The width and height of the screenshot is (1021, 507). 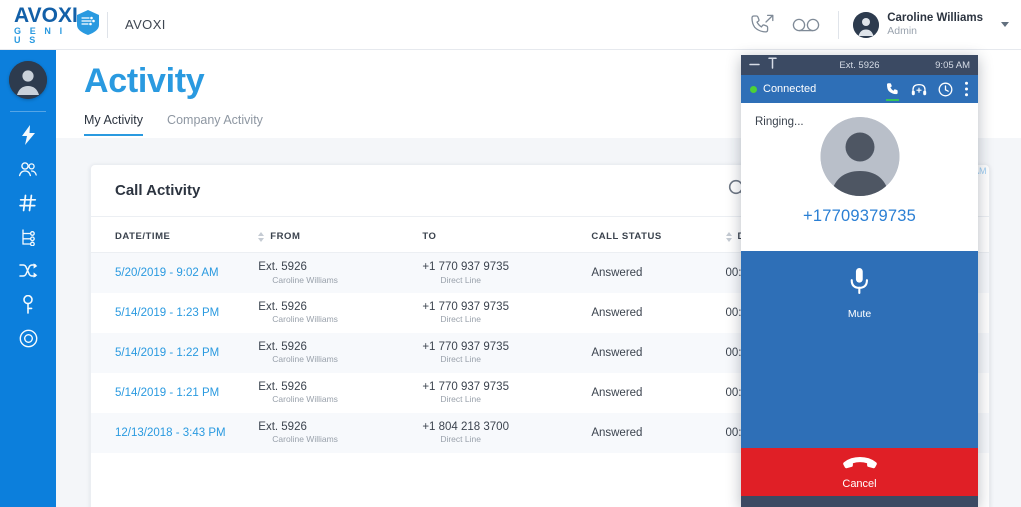 I want to click on card-title: Call Activity, so click(x=158, y=190).